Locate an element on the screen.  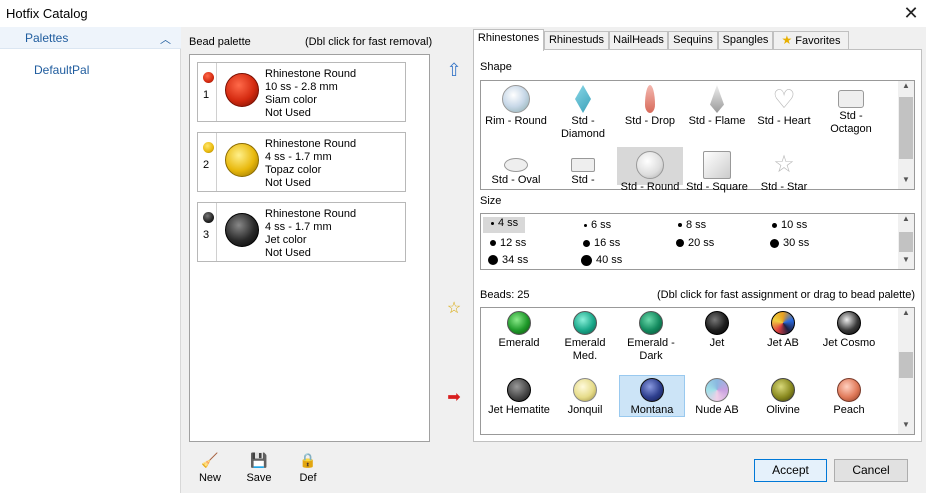
nude-ab-bead-icon is located at coordinates (717, 390).